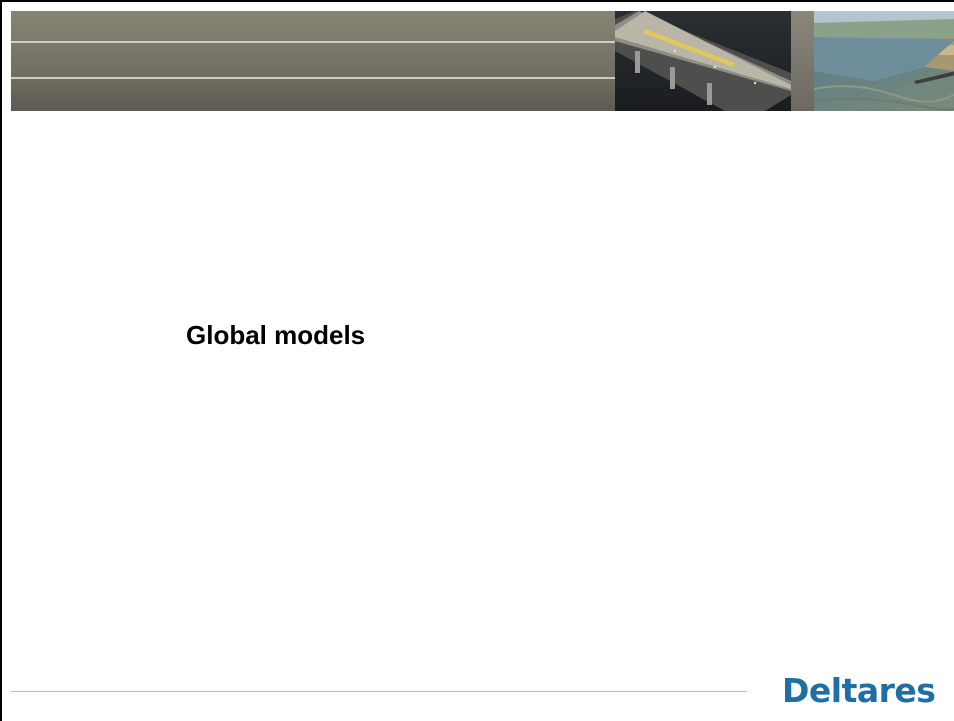 This screenshot has height=721, width=954. I want to click on footer-divider, so click(379, 691).